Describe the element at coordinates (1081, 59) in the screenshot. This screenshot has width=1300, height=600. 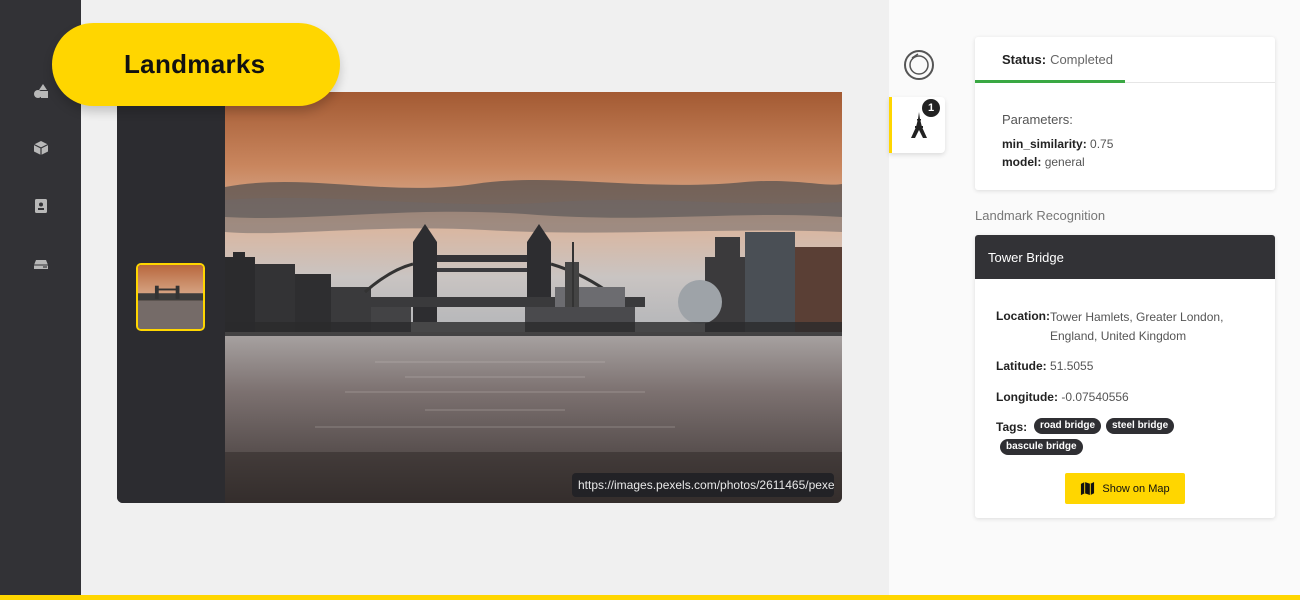
I see `status-value: Completed` at that location.